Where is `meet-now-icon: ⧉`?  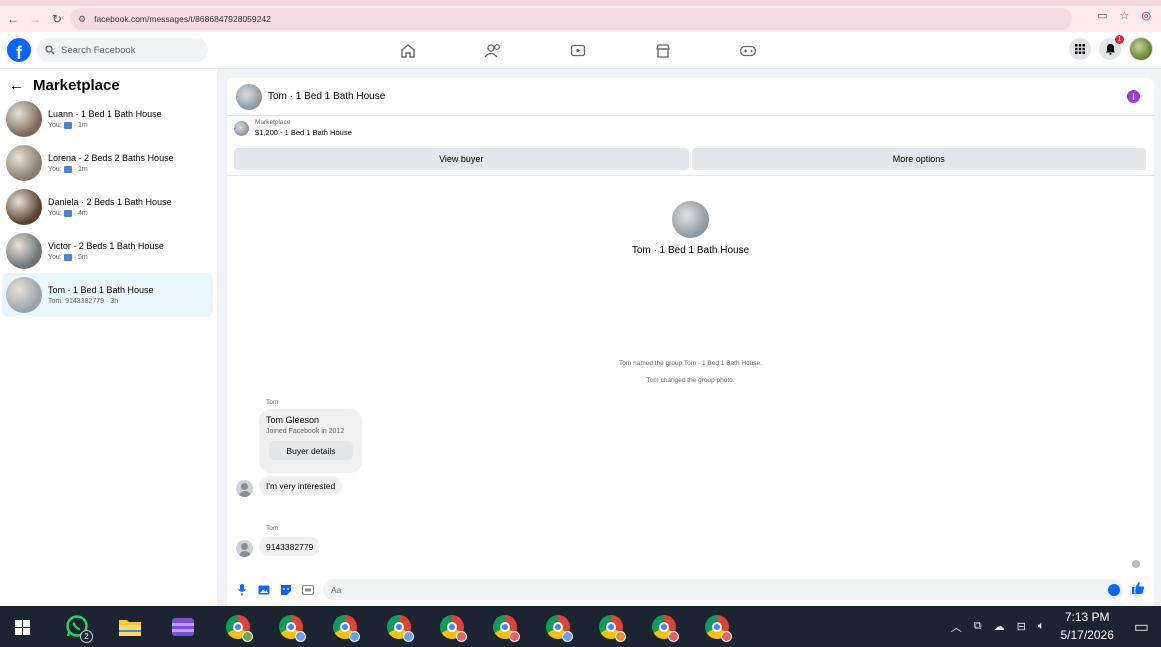 meet-now-icon: ⧉ is located at coordinates (978, 626).